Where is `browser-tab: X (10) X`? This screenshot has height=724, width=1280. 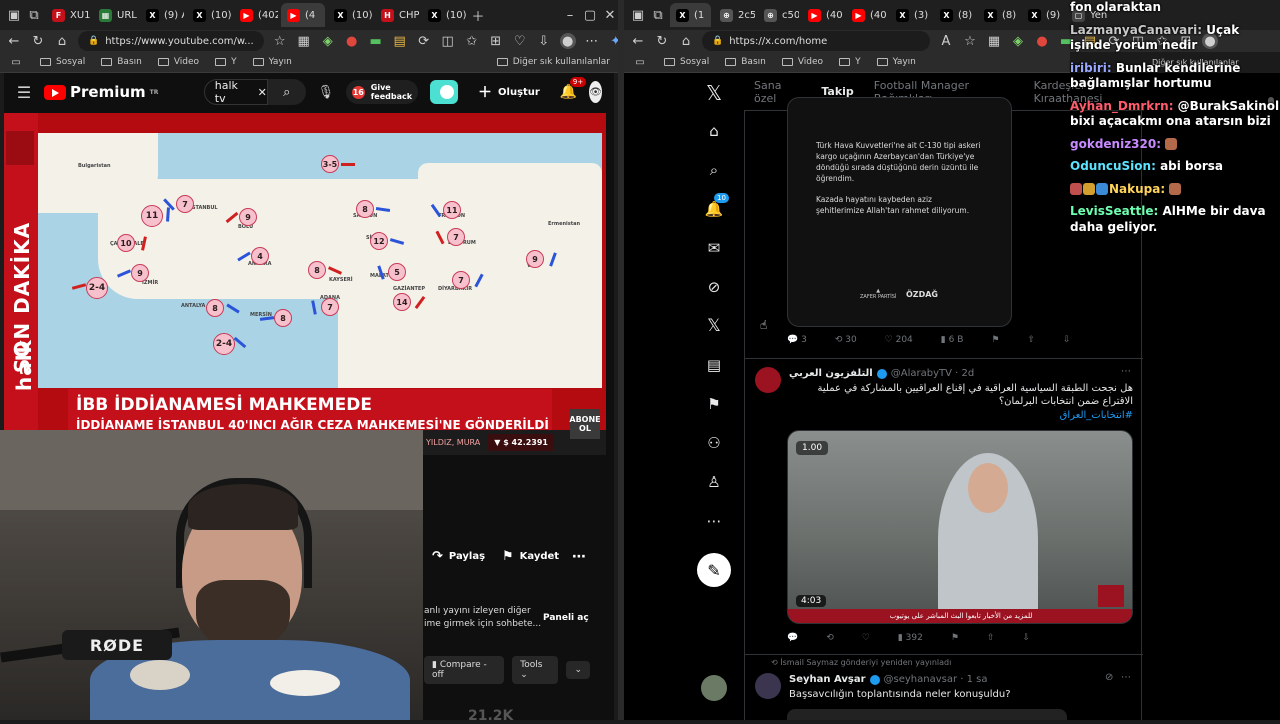 browser-tab: X (10) X is located at coordinates (444, 15).